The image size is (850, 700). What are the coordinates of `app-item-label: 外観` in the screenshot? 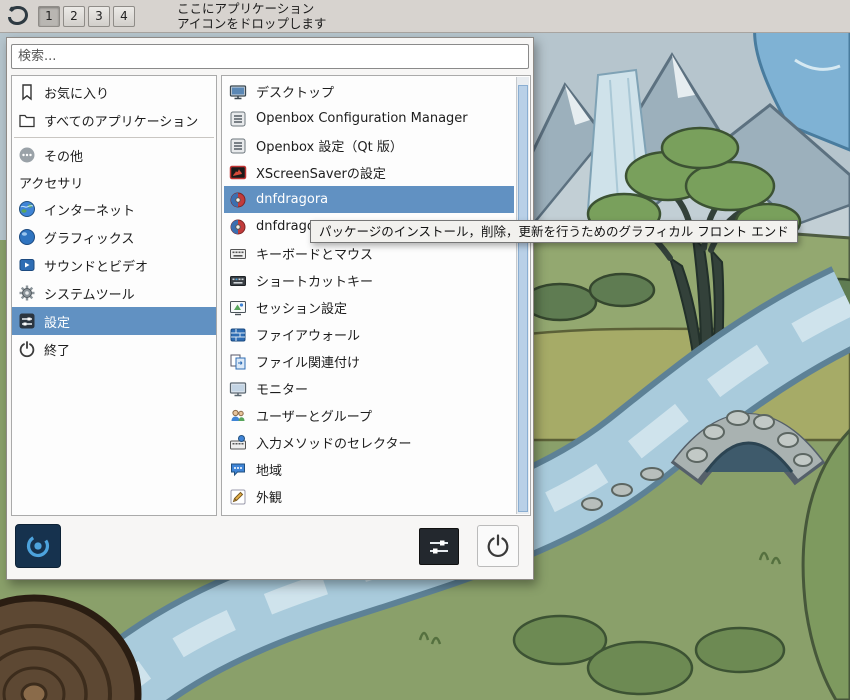 It's located at (269, 498).